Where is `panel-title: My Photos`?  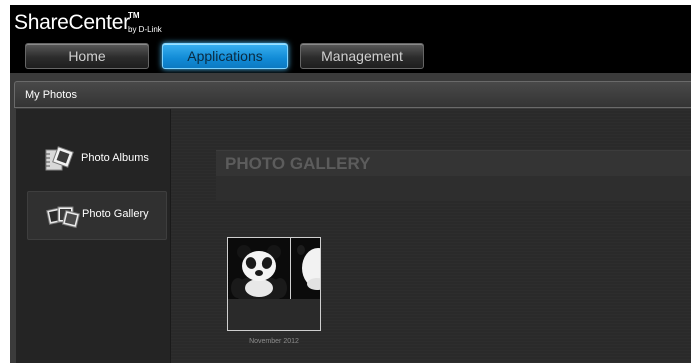
panel-title: My Photos is located at coordinates (352, 94).